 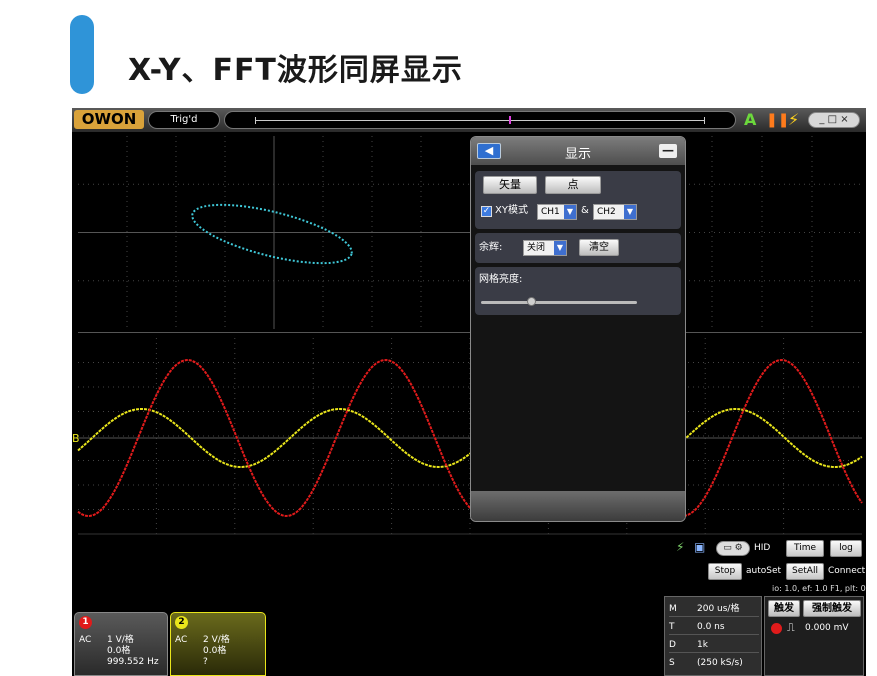 What do you see at coordinates (295, 70) in the screenshot?
I see `page-title: X-Y、FFT波形同屏显示` at bounding box center [295, 70].